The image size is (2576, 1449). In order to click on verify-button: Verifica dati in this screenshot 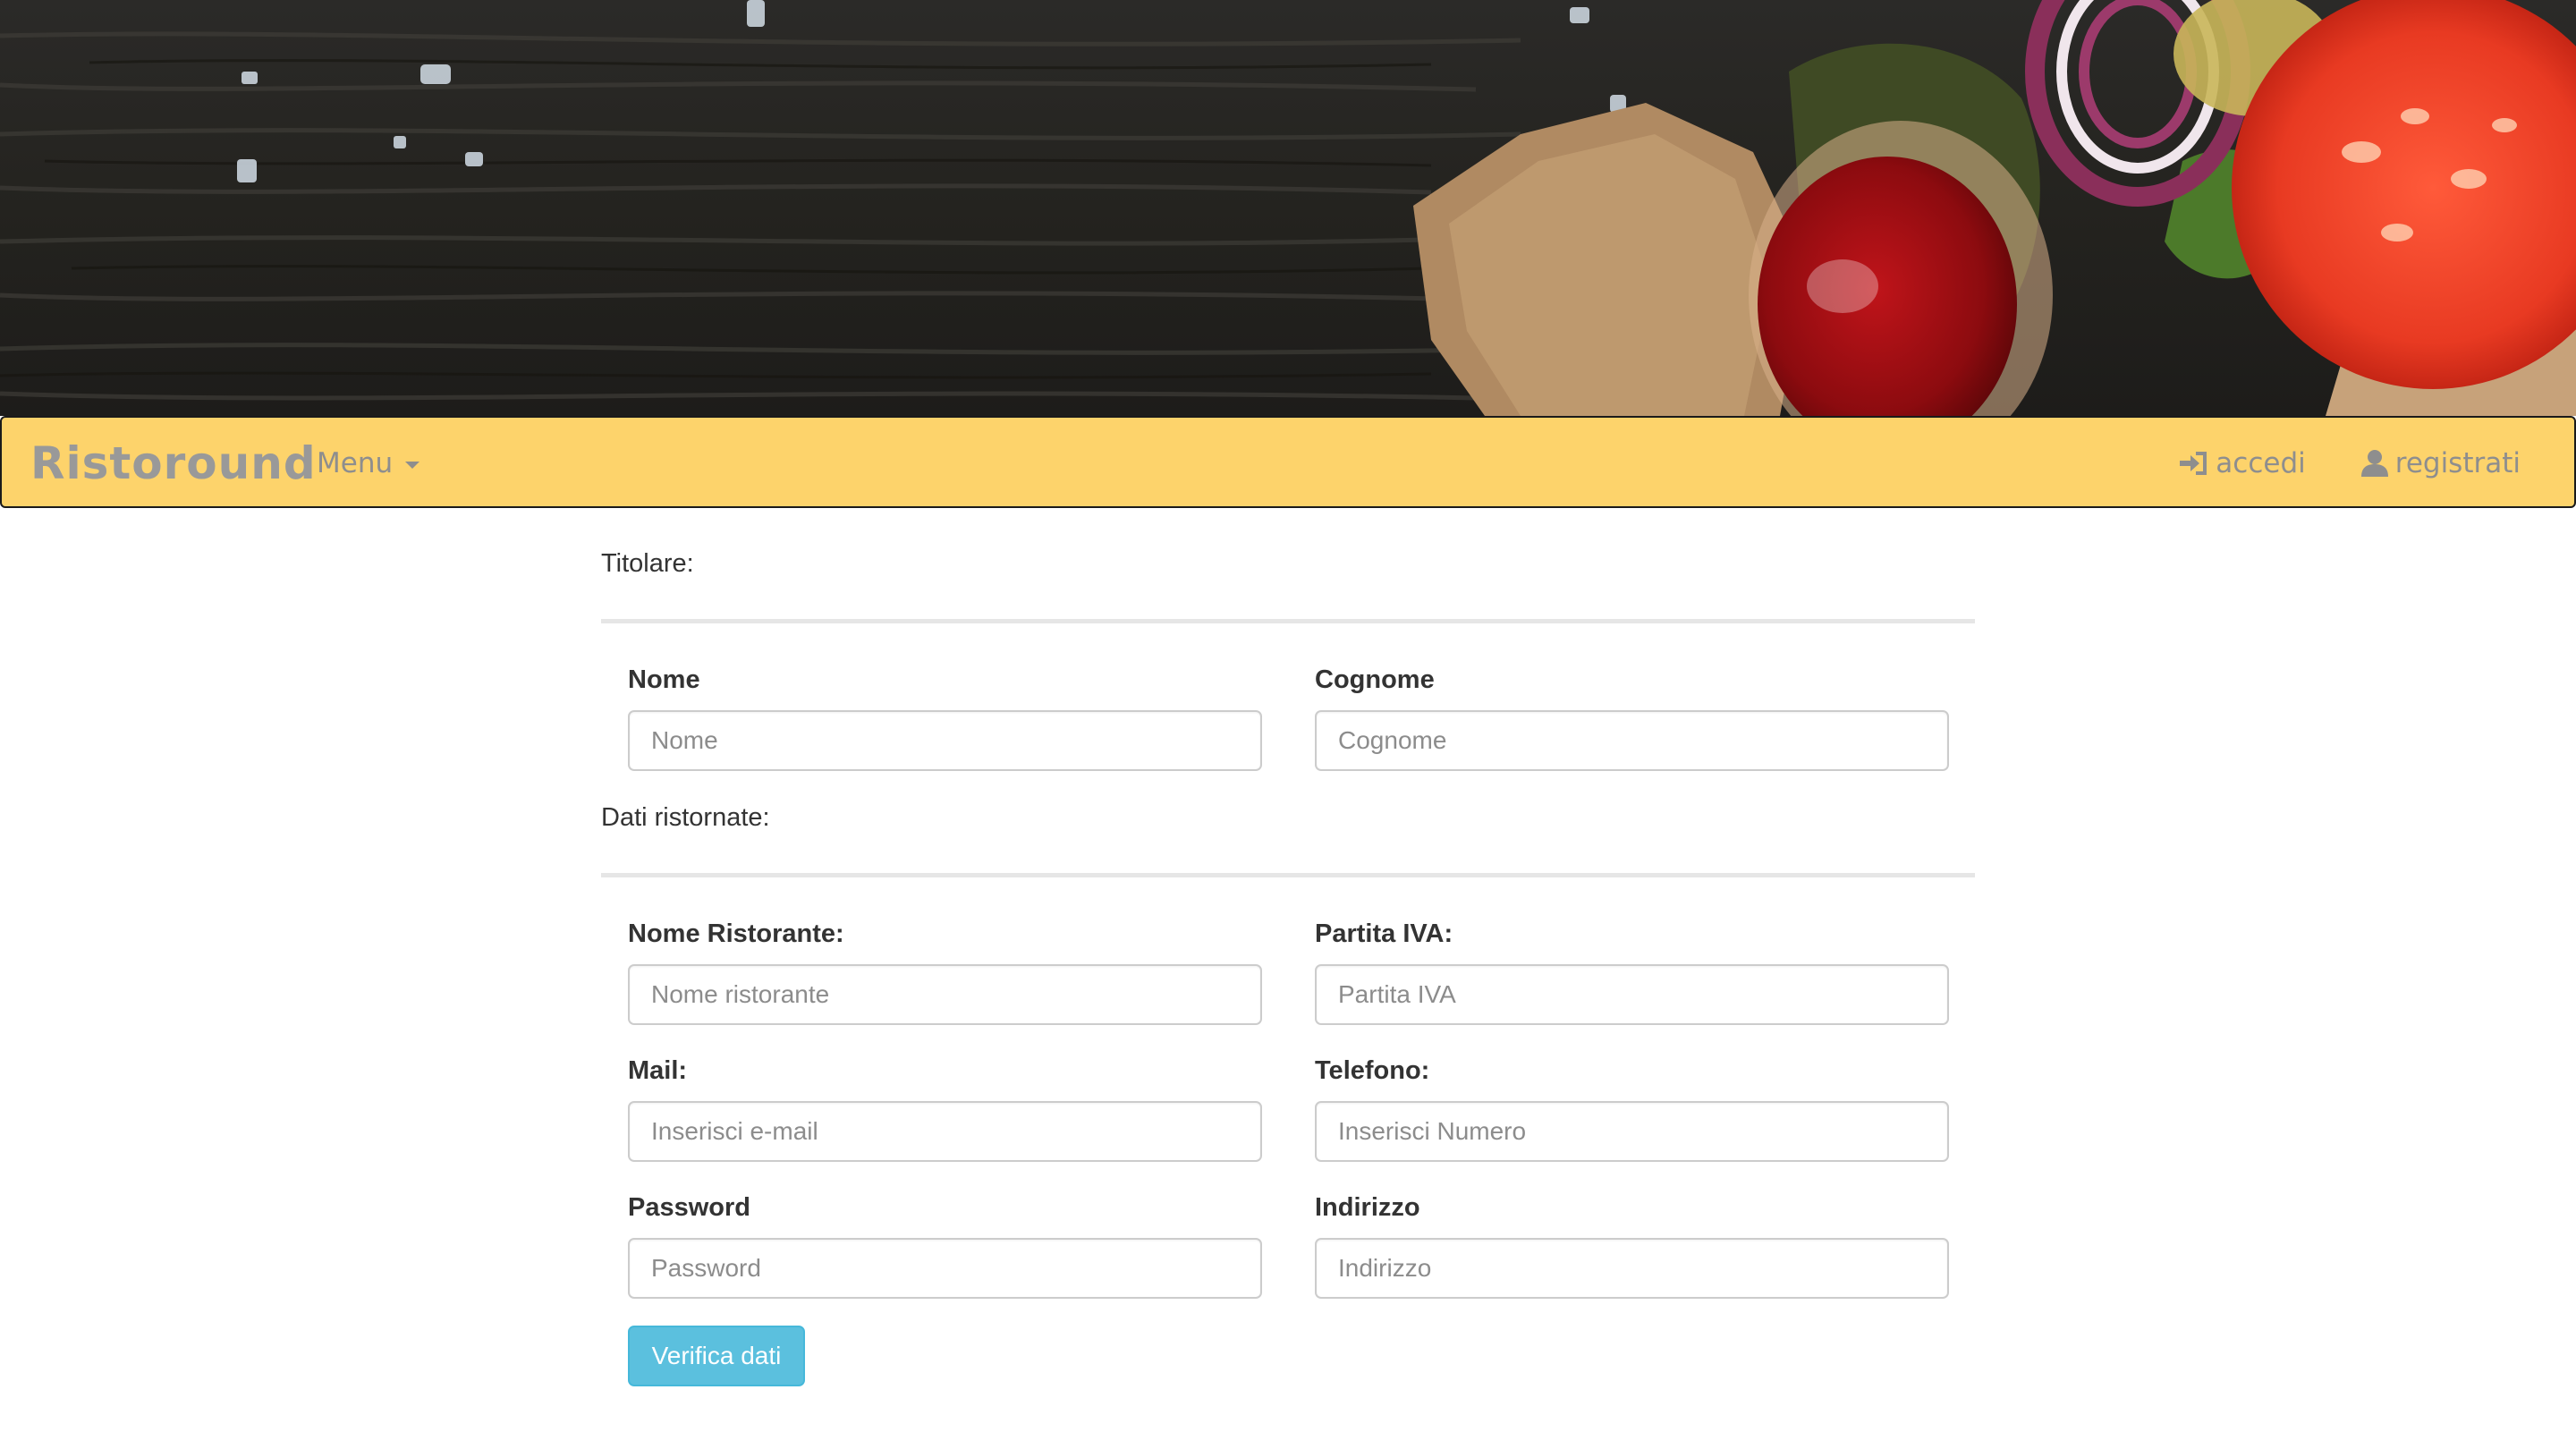, I will do `click(716, 1356)`.